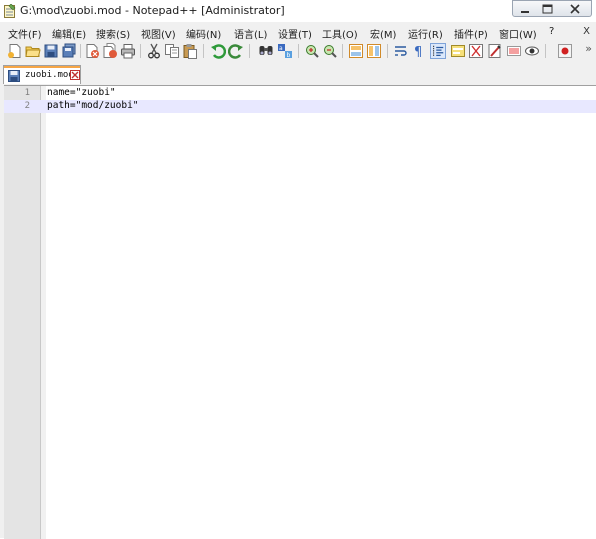  Describe the element at coordinates (289, 55) in the screenshot. I see `svg-text: b` at that location.